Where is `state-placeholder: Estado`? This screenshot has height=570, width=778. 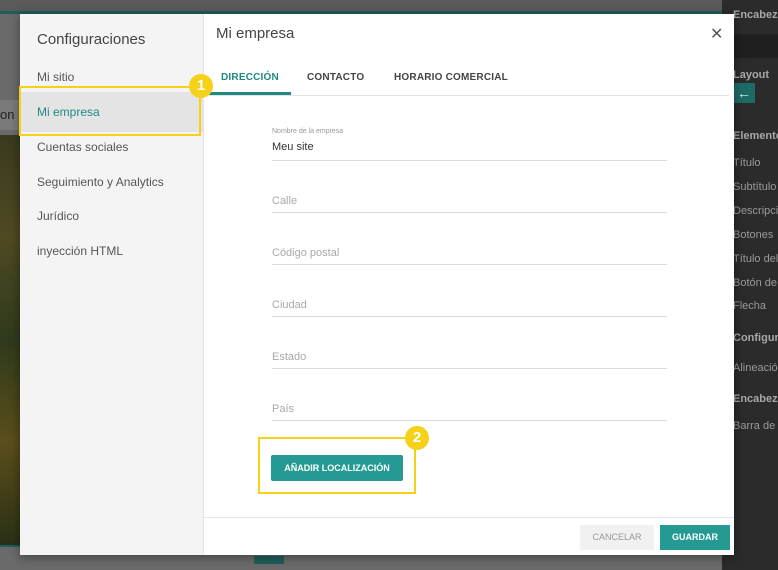
state-placeholder: Estado is located at coordinates (289, 357).